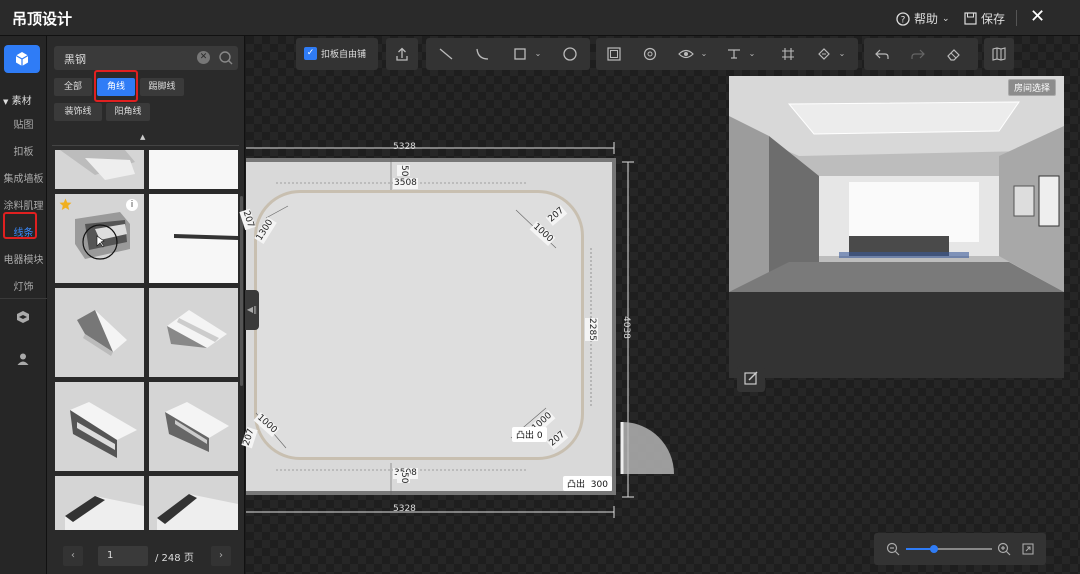 This screenshot has height=574, width=1080. What do you see at coordinates (99, 238) in the screenshot?
I see `molding-thumbnail-selected: i` at bounding box center [99, 238].